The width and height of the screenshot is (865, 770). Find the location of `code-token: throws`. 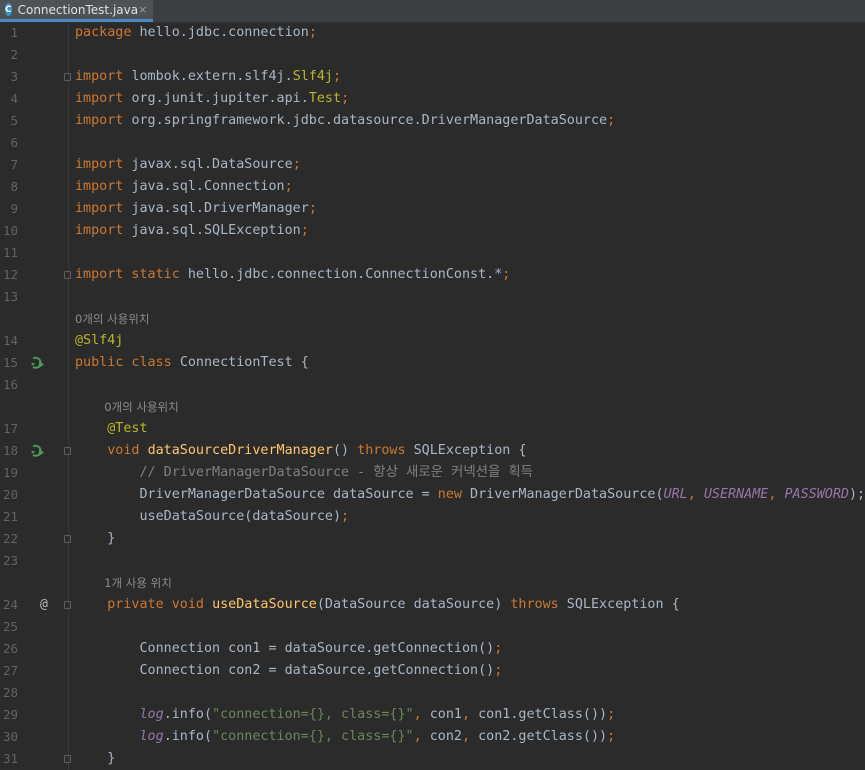

code-token: throws is located at coordinates (385, 450).